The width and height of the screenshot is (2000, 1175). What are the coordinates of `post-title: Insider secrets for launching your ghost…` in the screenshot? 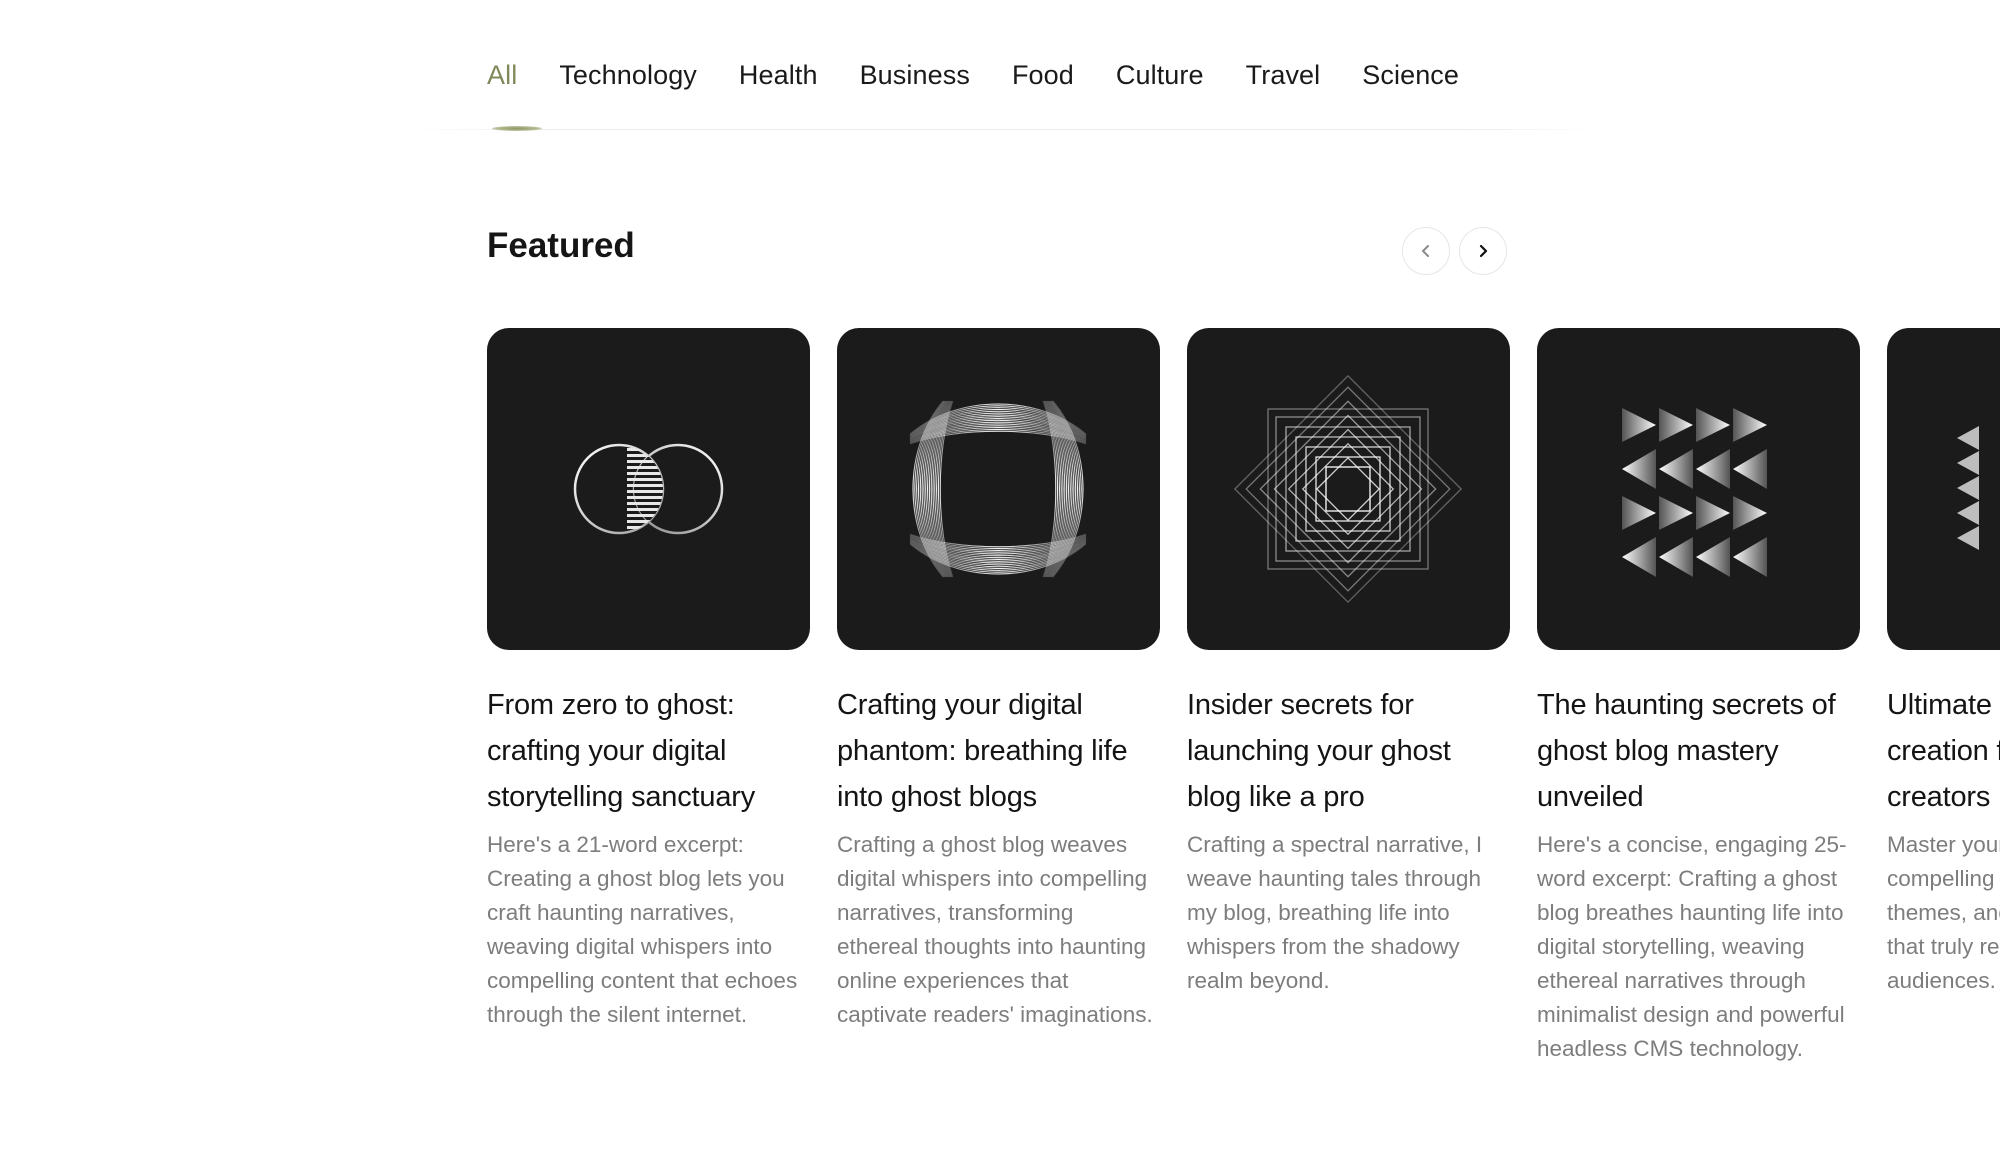 It's located at (1348, 751).